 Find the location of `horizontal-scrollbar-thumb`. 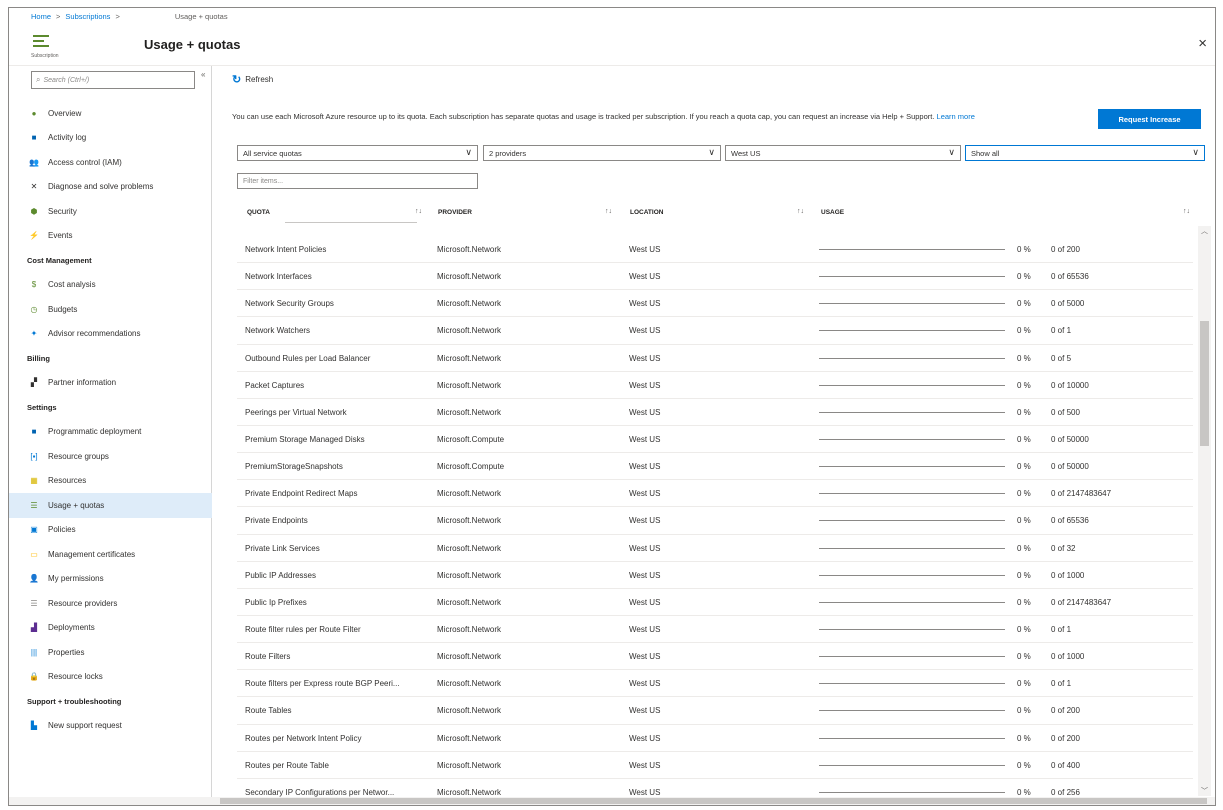

horizontal-scrollbar-thumb is located at coordinates (713, 801).